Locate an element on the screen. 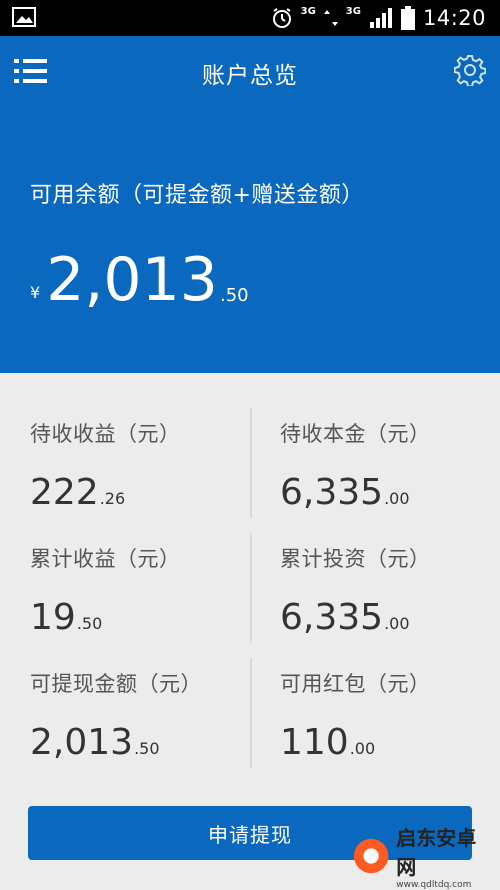 The image size is (500, 890). image-icon is located at coordinates (24, 17).